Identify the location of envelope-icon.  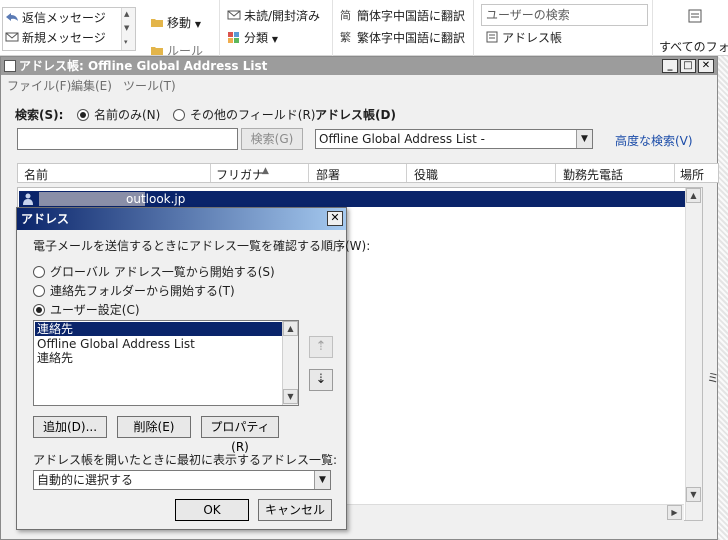
(234, 14).